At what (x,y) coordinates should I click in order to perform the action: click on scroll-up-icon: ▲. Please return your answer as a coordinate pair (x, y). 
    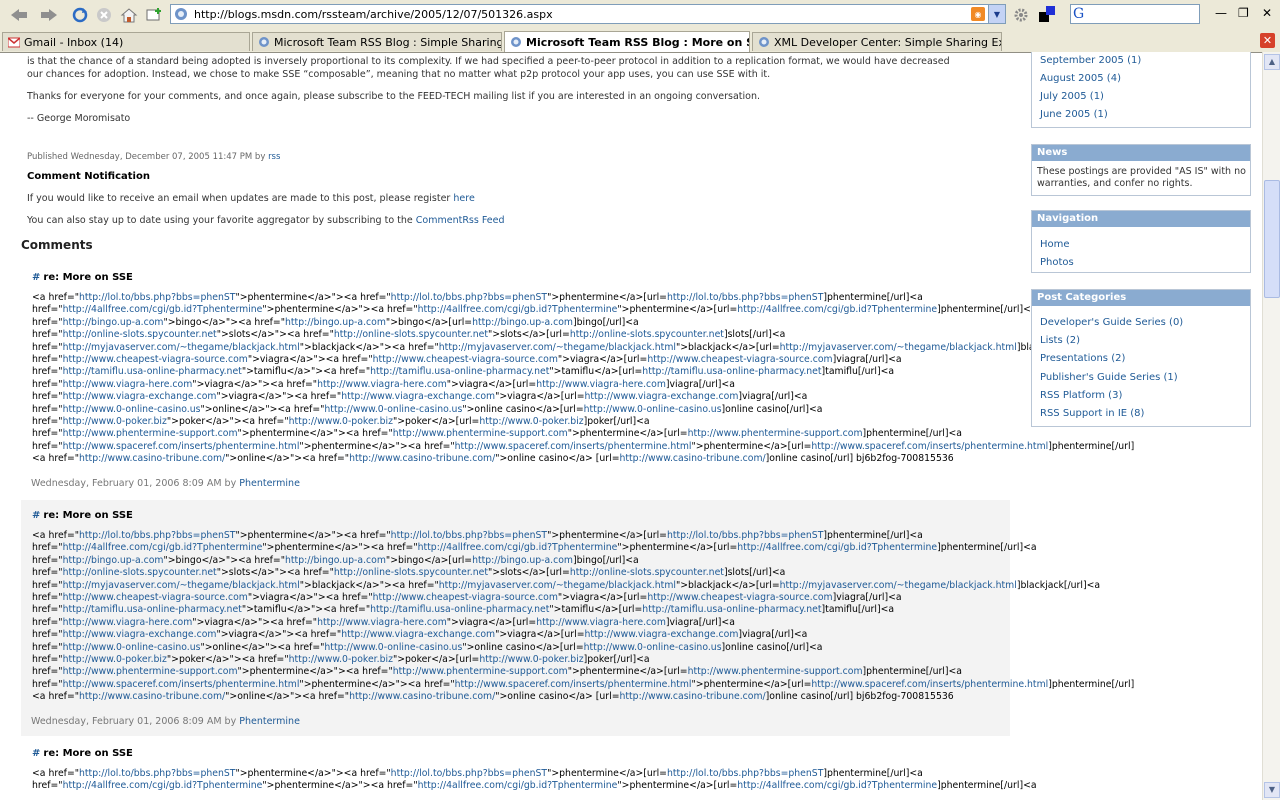
    Looking at the image, I should click on (1272, 62).